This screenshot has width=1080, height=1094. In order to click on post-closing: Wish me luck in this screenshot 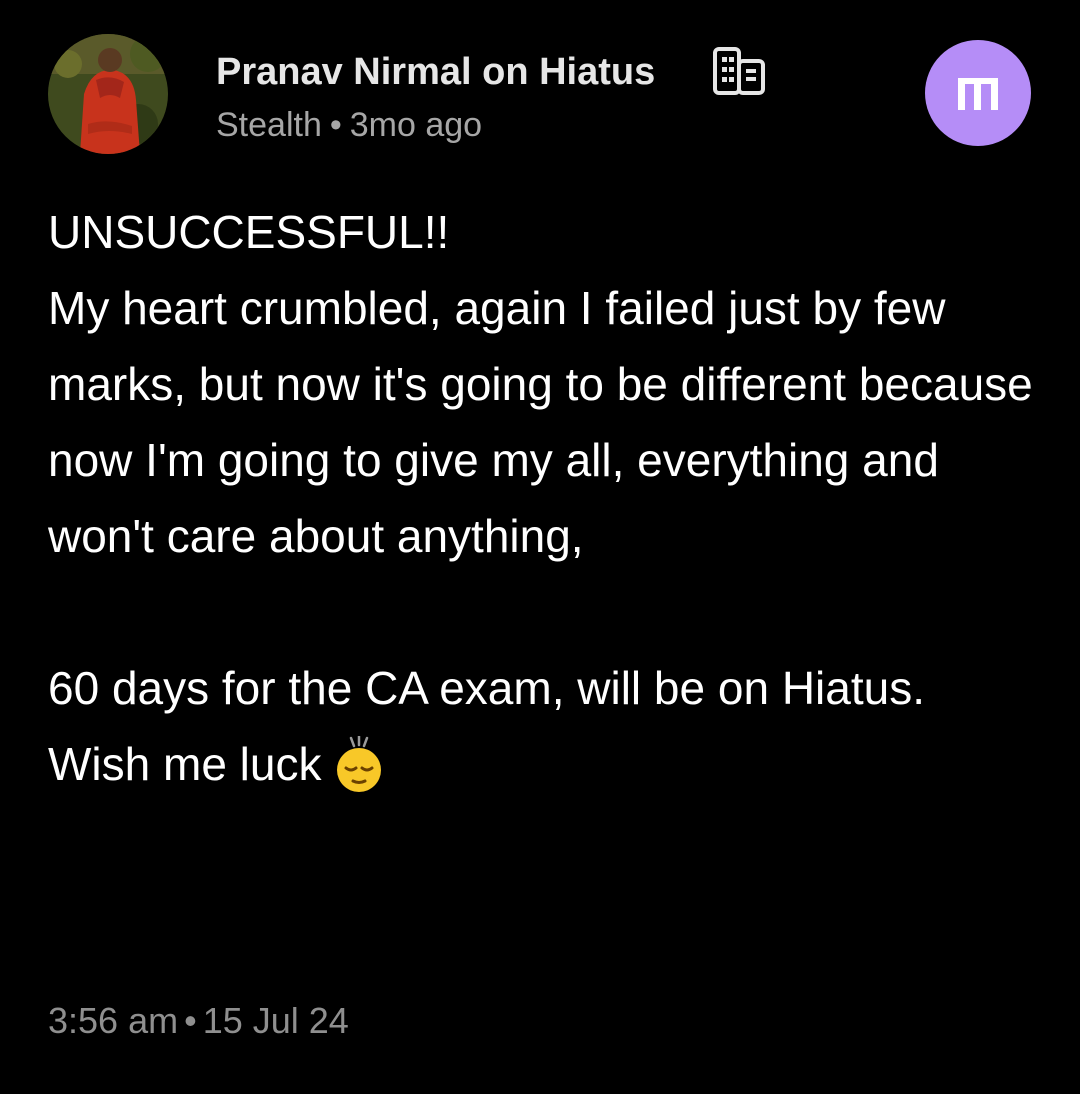, I will do `click(185, 764)`.